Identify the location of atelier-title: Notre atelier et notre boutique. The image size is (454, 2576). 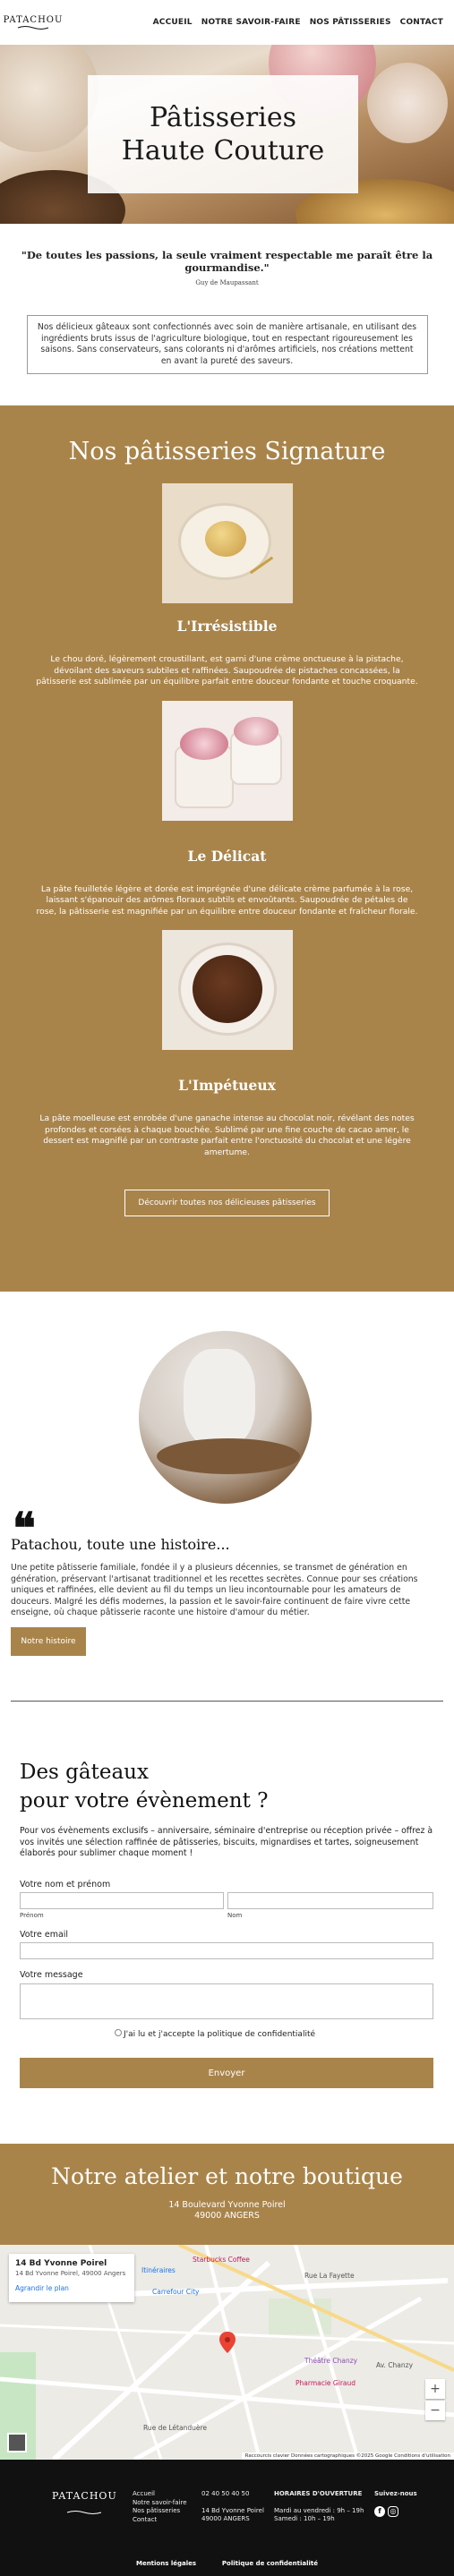
(227, 2176).